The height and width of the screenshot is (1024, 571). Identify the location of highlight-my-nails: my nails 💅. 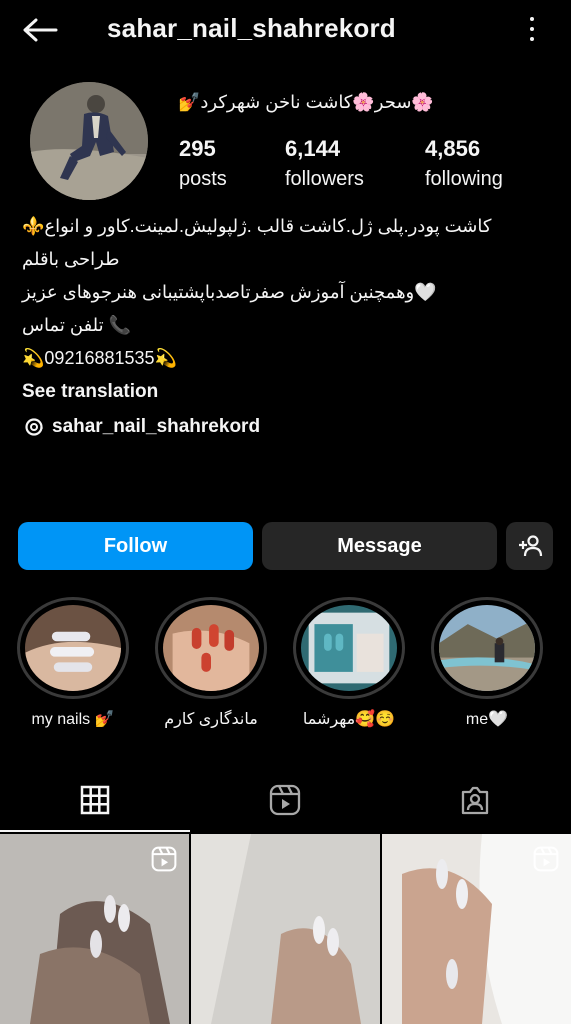
(73, 663).